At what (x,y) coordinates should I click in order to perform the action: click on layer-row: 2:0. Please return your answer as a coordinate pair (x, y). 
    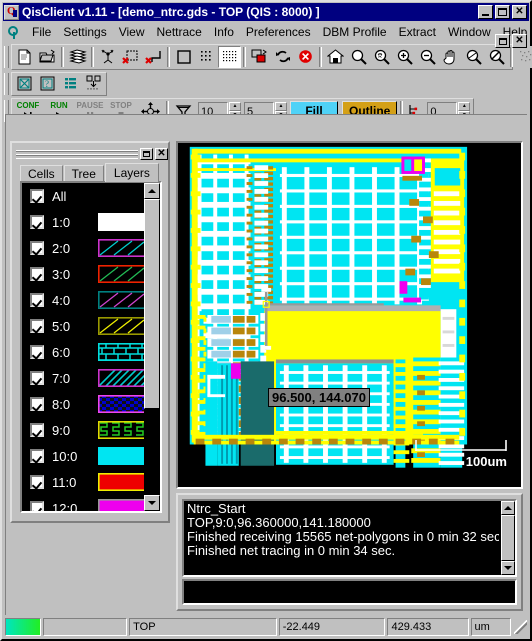
    Looking at the image, I should click on (83, 248).